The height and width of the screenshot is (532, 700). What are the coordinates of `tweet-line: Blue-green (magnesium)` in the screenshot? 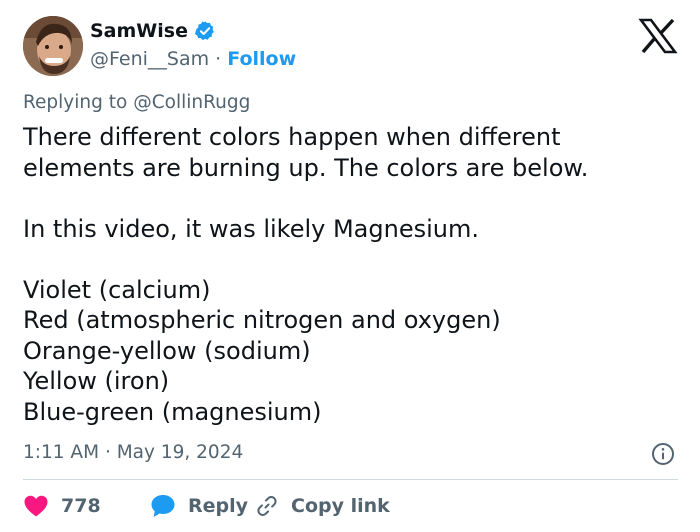 It's located at (172, 411).